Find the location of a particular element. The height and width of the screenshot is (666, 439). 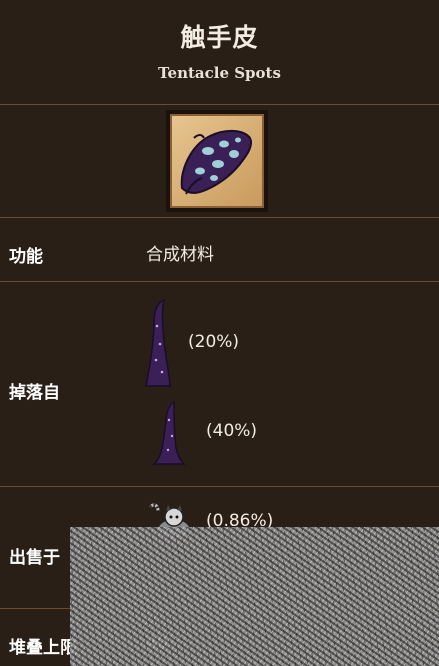

item-title-chinese: 触手皮 is located at coordinates (219, 37).